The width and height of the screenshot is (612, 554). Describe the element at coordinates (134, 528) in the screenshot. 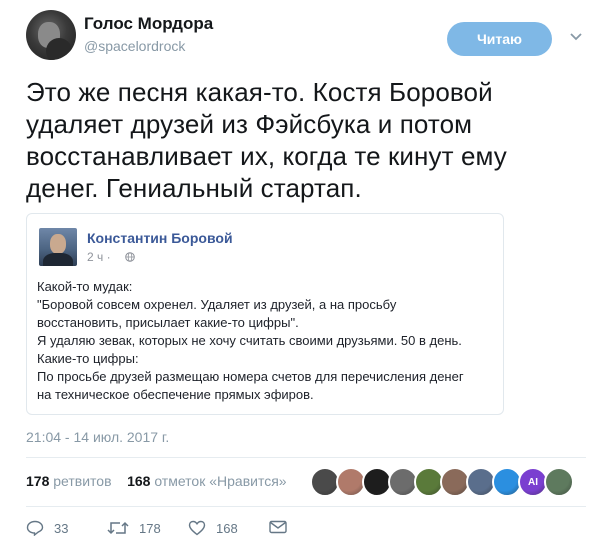

I see `retweet-action: 178` at that location.